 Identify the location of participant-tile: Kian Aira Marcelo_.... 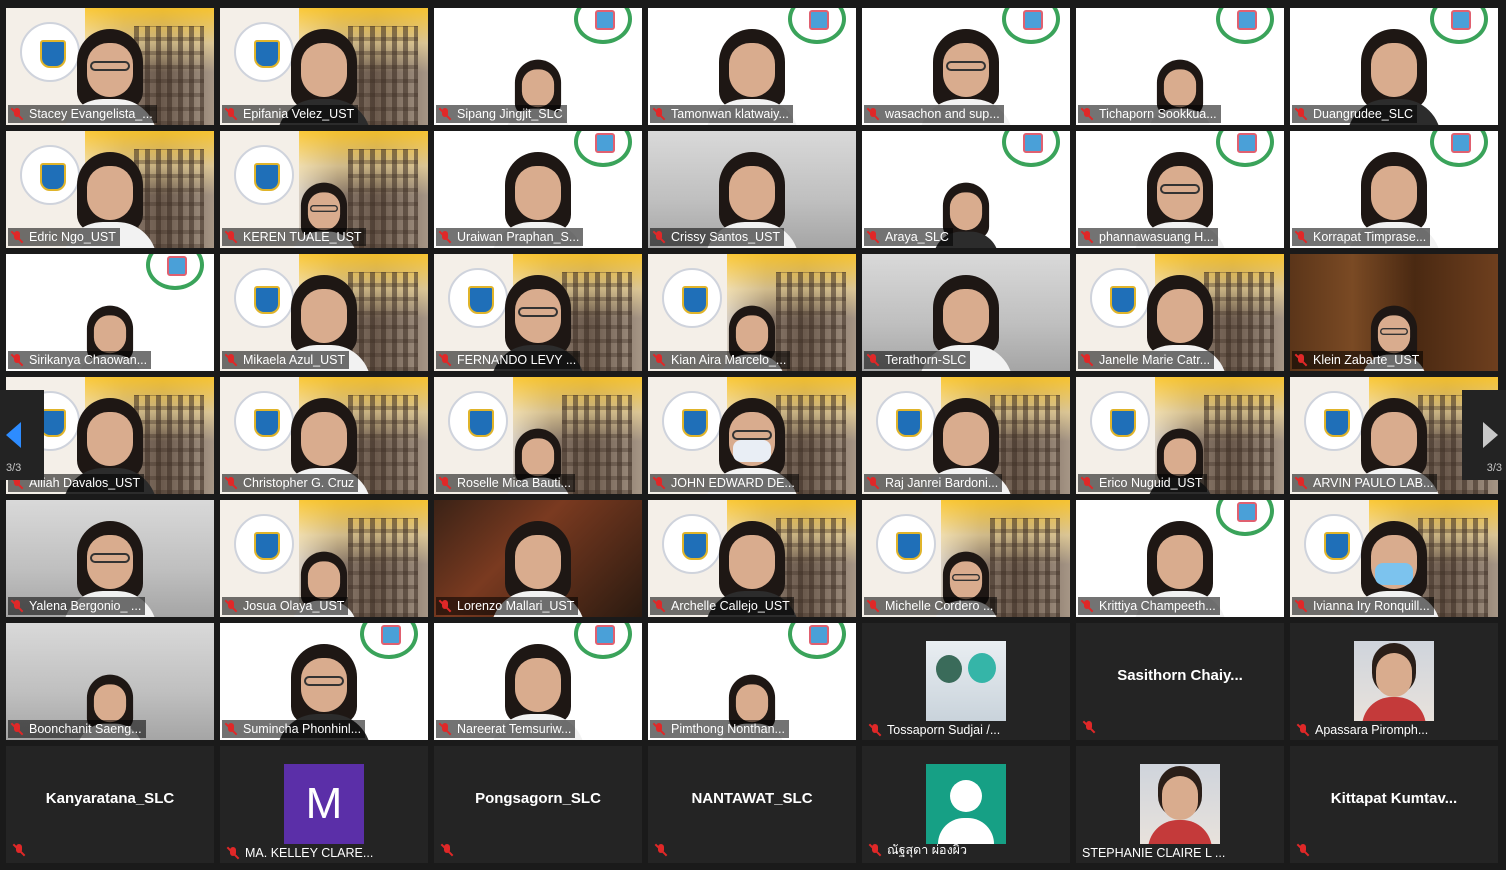
(752, 312).